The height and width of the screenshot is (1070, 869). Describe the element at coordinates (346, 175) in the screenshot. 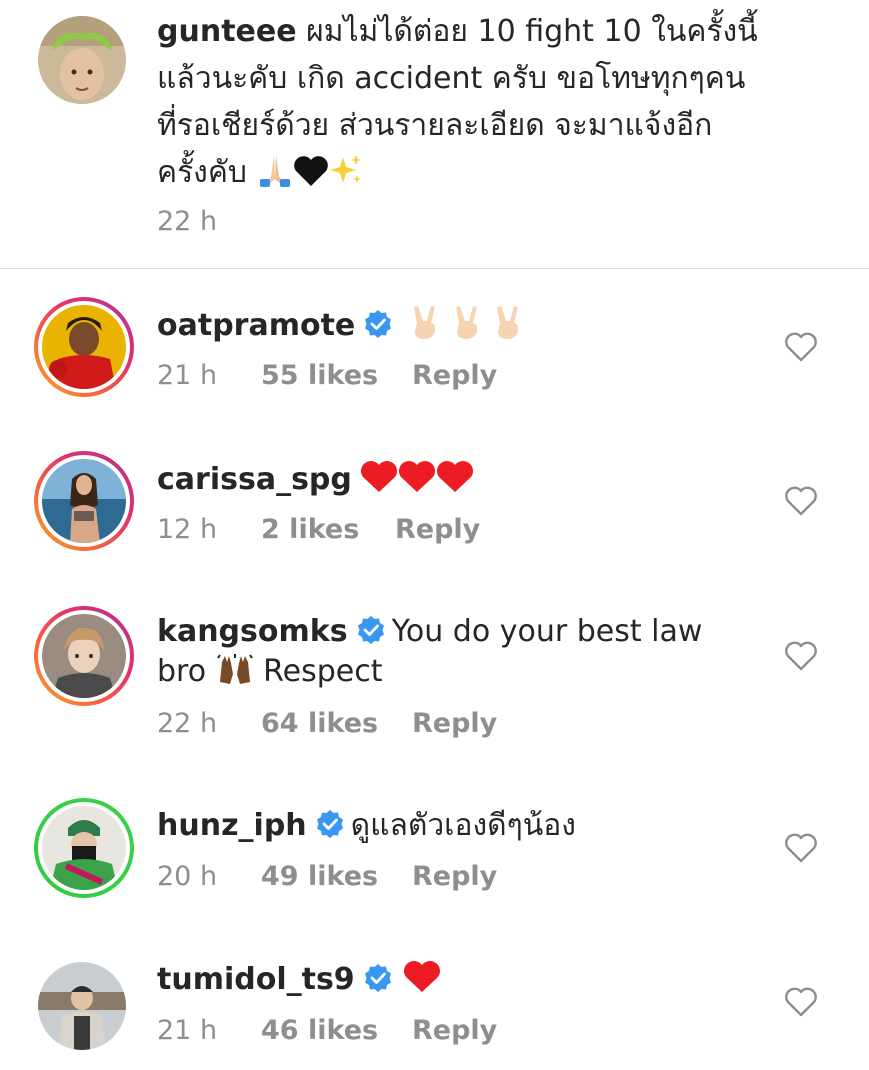

I see `sparkles-icon` at that location.